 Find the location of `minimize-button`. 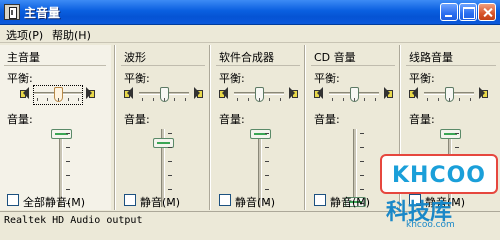

minimize-button is located at coordinates (449, 12).